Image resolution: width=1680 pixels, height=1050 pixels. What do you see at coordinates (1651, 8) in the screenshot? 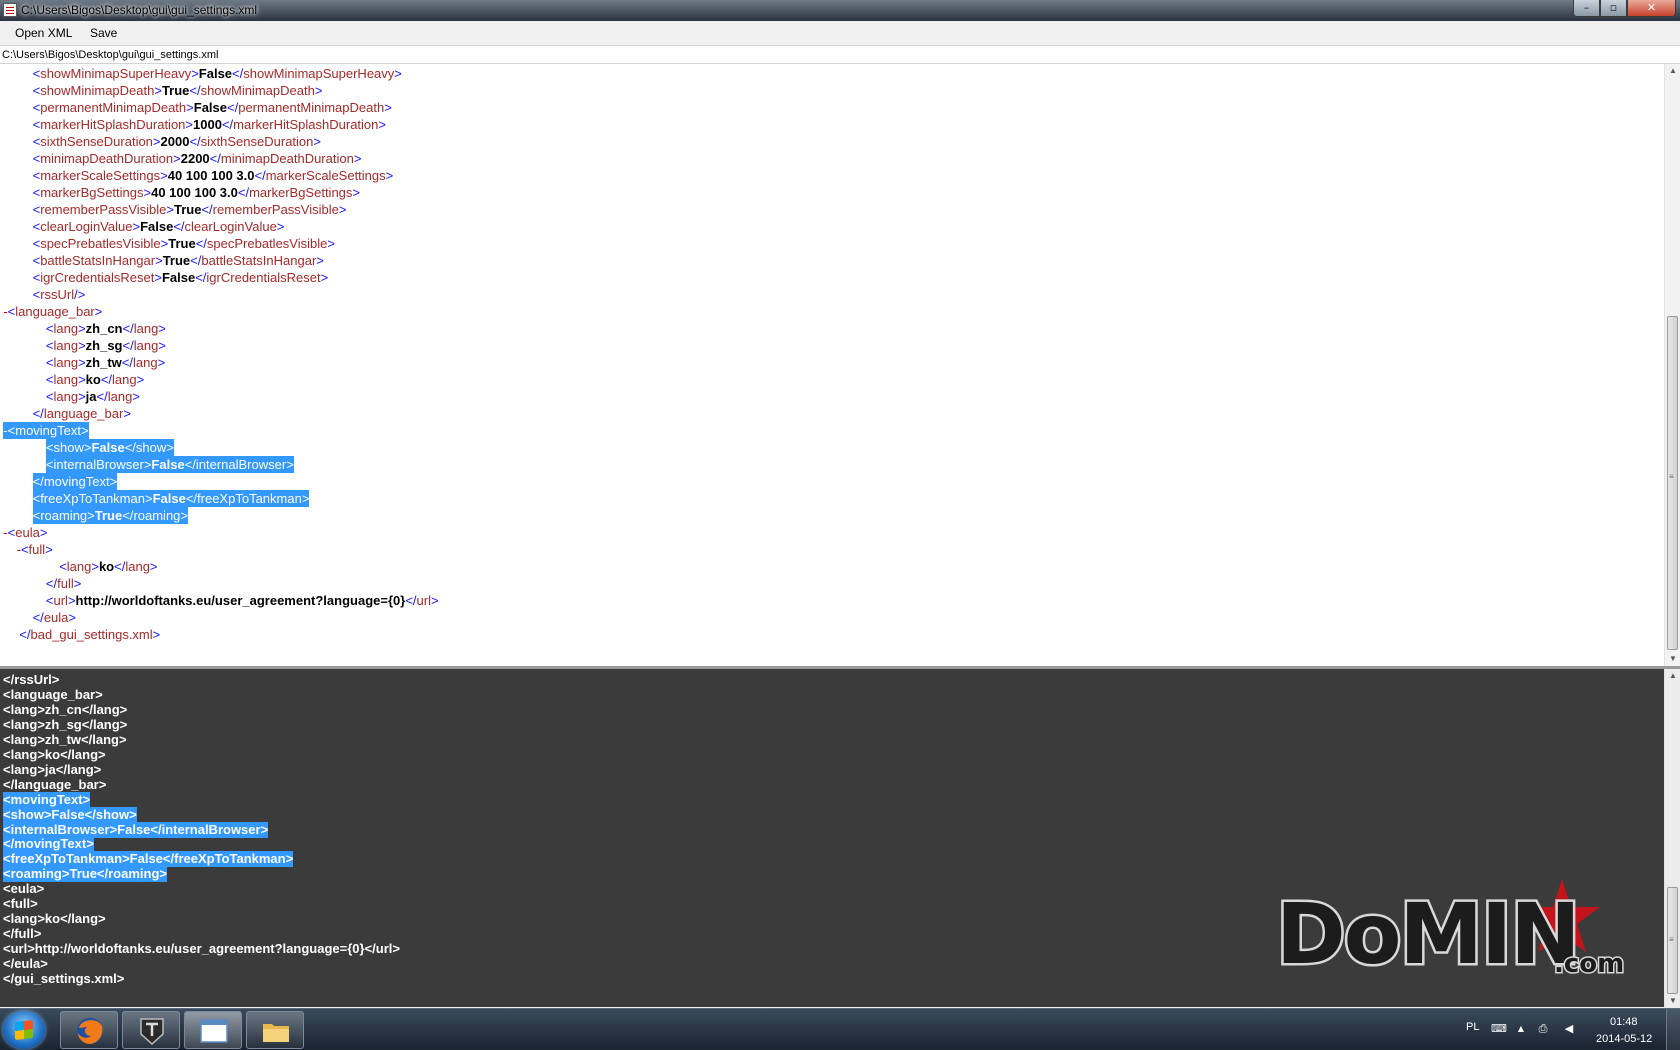
I see `close-button: ✕` at bounding box center [1651, 8].